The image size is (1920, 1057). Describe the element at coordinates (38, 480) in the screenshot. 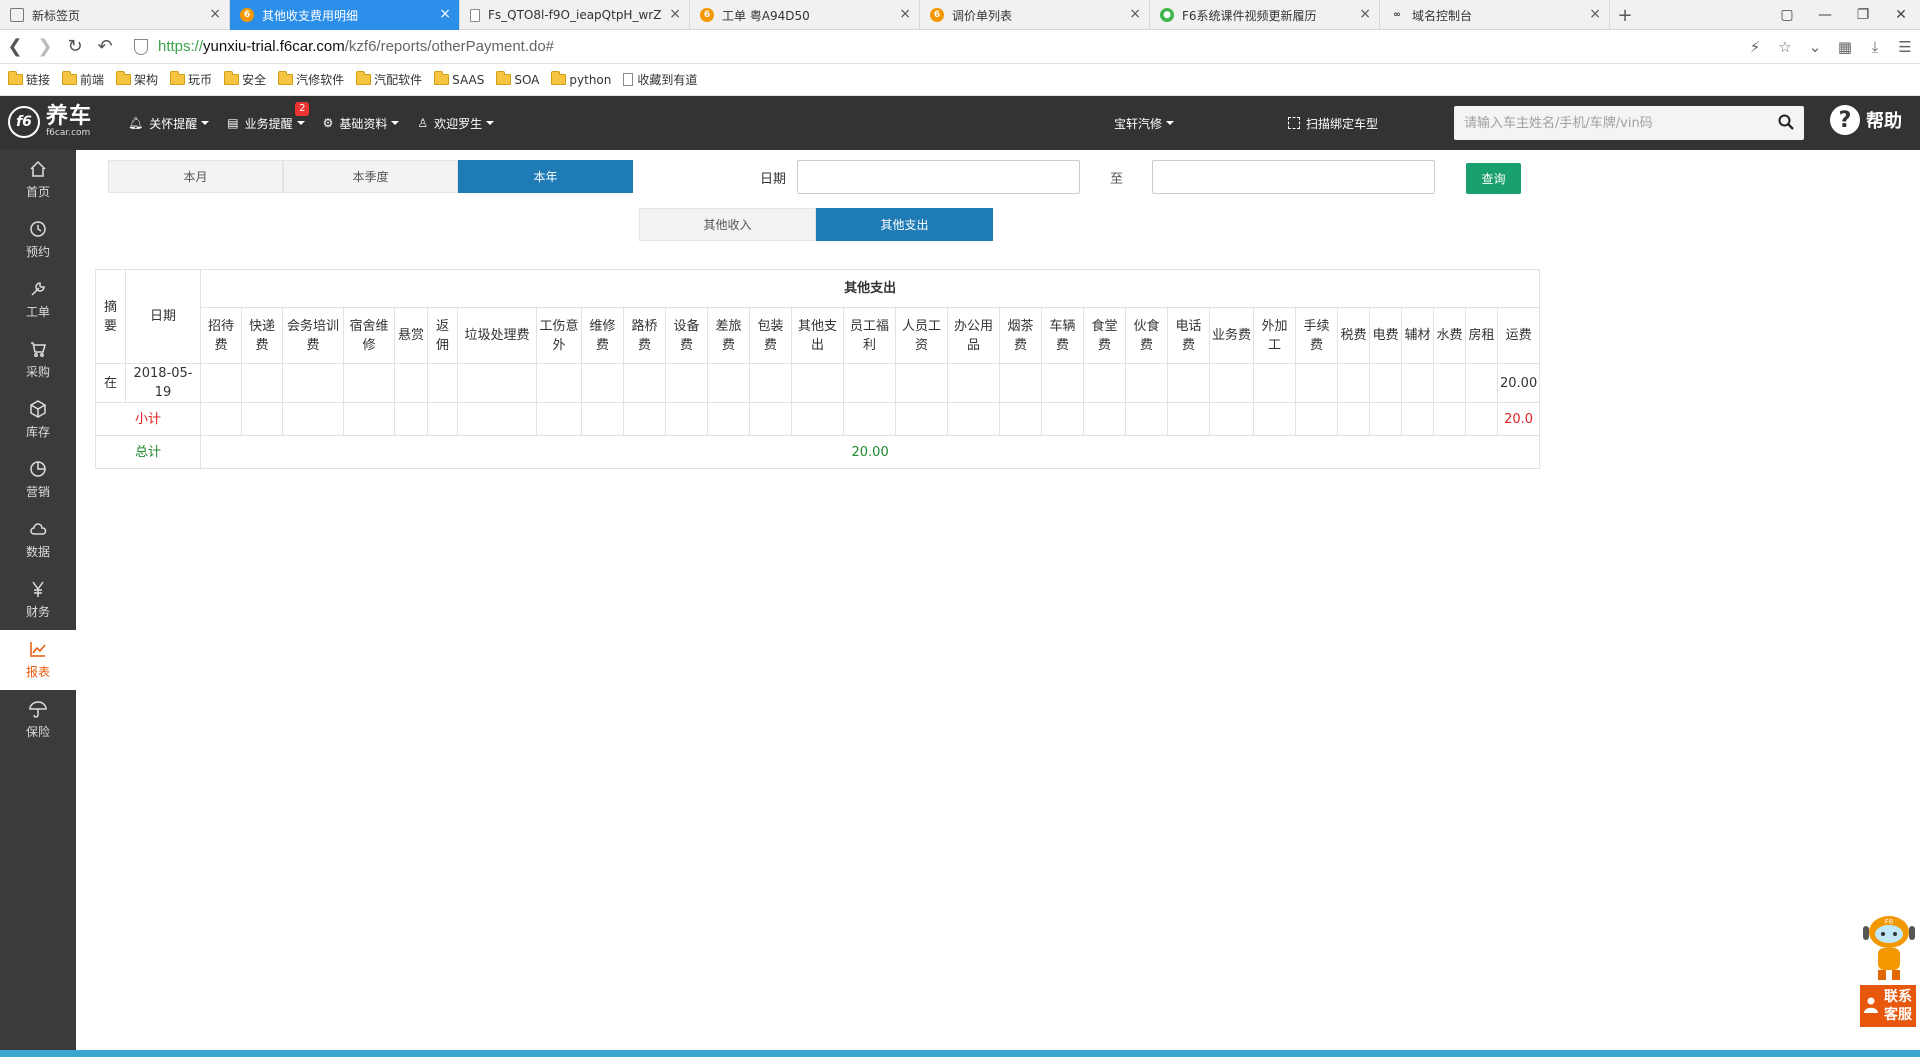

I see `sidebar-item: 营销` at that location.